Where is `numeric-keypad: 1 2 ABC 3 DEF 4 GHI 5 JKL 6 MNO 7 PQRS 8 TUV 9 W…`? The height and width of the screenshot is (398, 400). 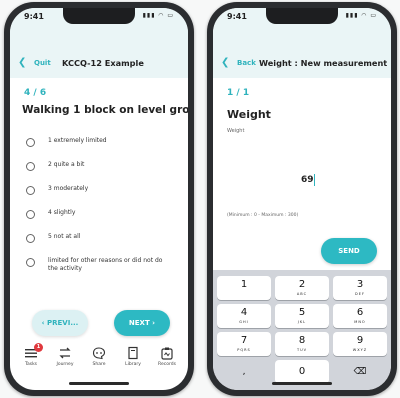
numeric-keypad: 1 2 ABC 3 DEF 4 GHI 5 JKL 6 MNO 7 PQRS 8 TUV 9 W… is located at coordinates (302, 330).